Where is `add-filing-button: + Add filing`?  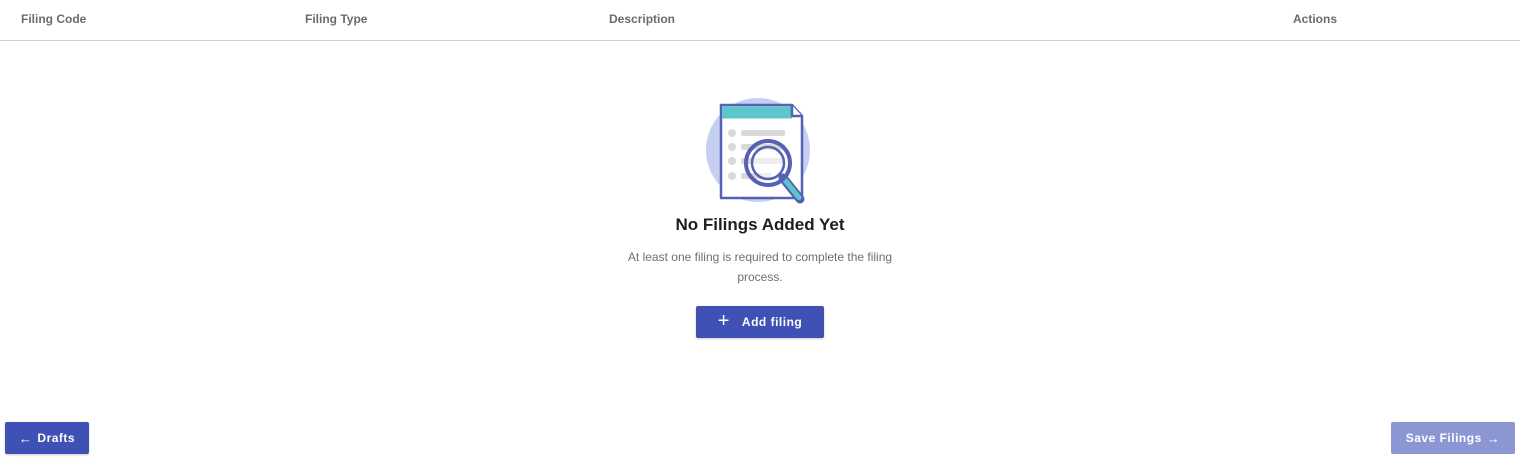
add-filing-button: + Add filing is located at coordinates (760, 322).